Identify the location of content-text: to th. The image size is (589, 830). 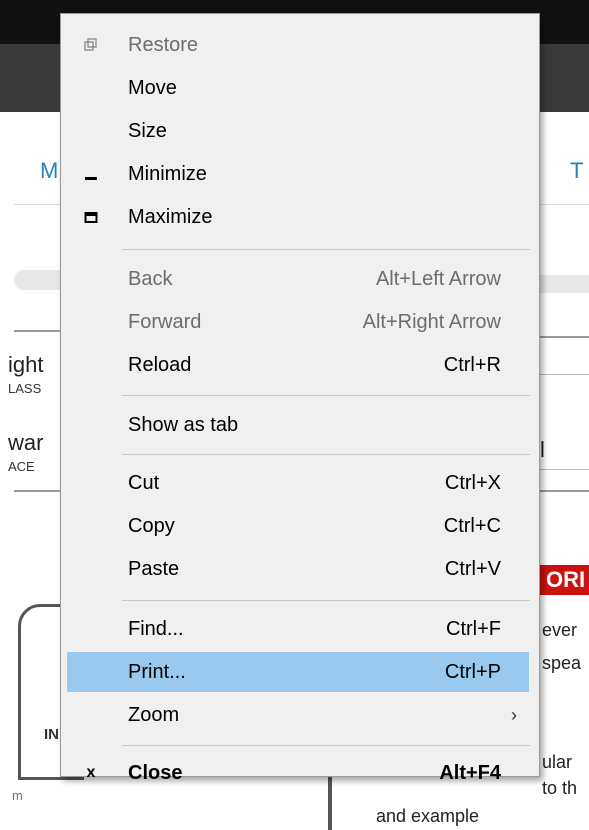
(560, 788).